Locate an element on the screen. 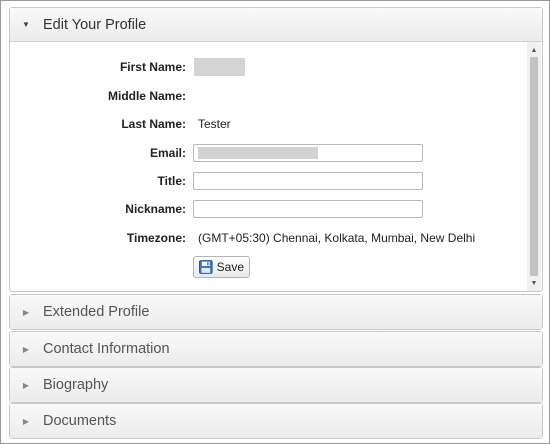 This screenshot has height=444, width=550. edit-profile-header: ▼ Edit Your Profile is located at coordinates (276, 25).